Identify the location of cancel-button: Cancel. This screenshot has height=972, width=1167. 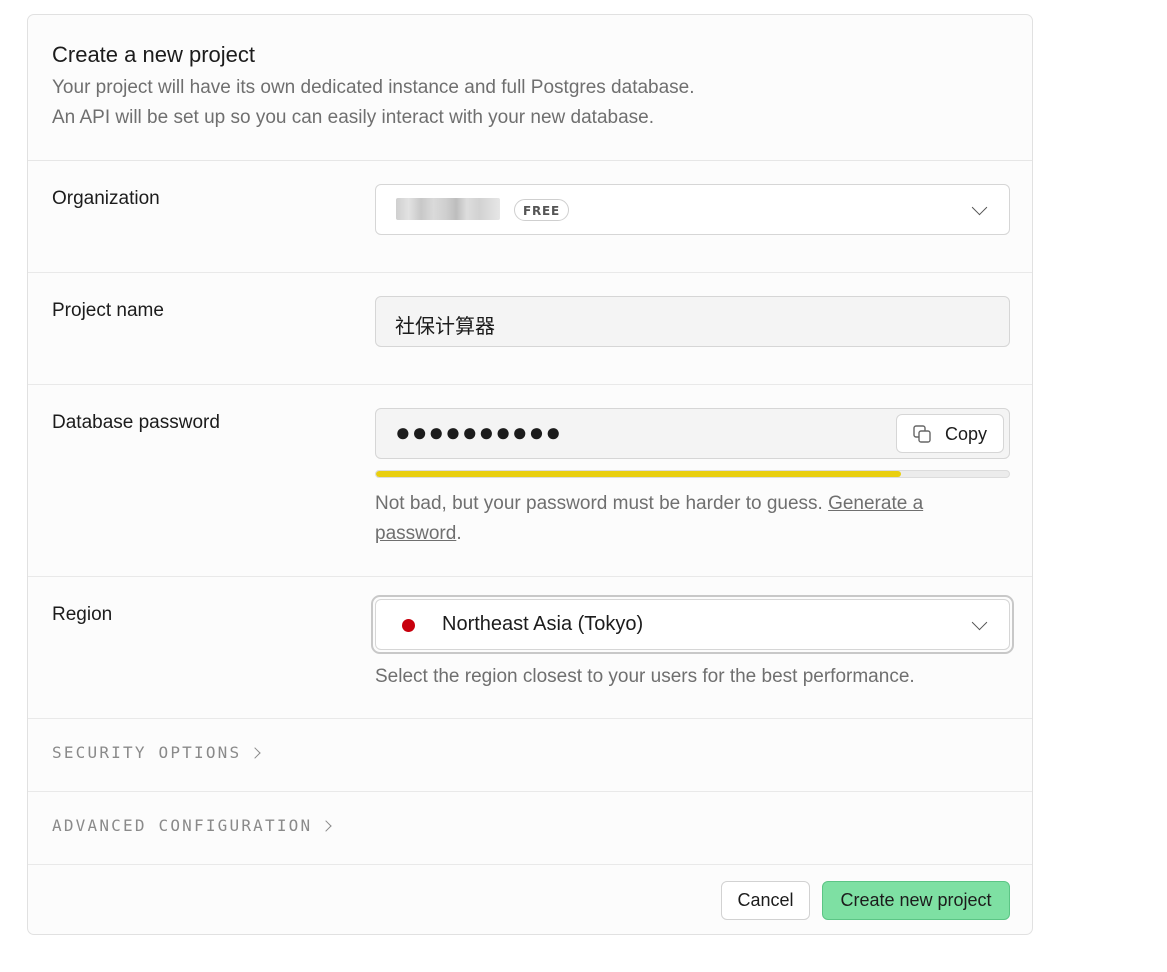
(765, 900).